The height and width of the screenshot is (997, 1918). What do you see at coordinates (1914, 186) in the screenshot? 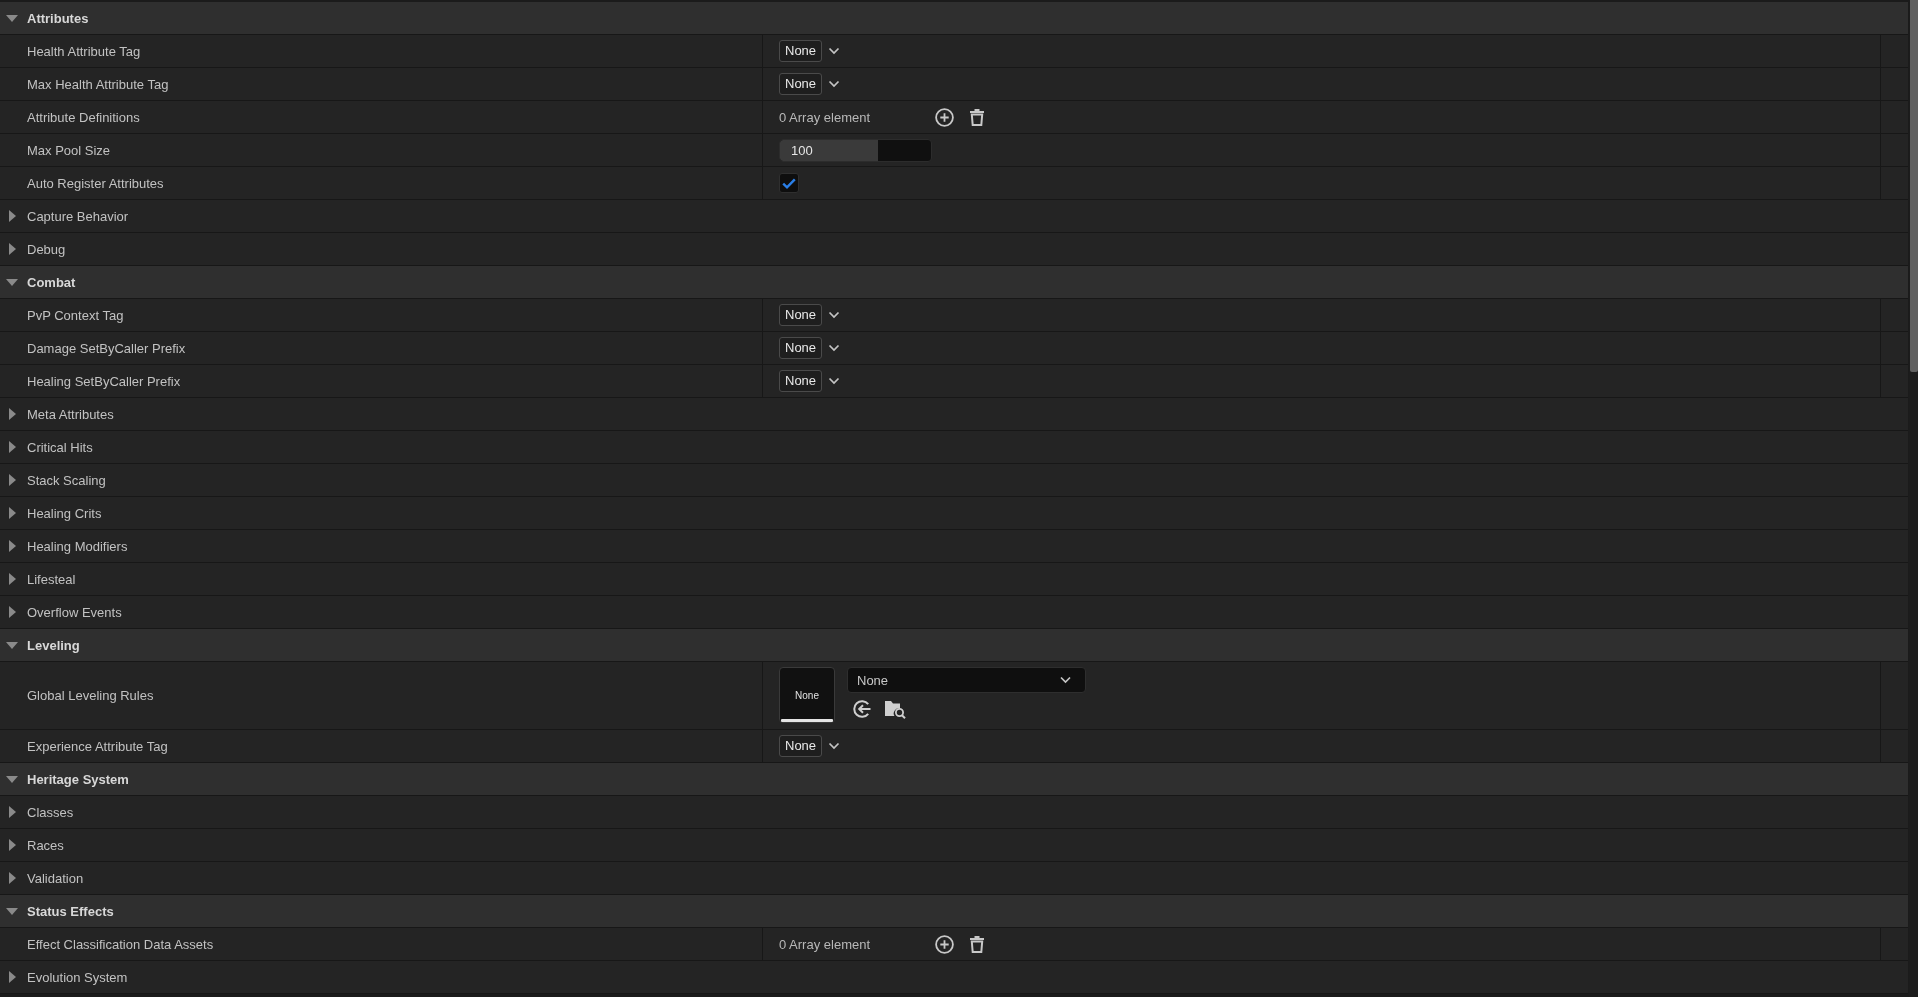
I see `scrollbar-thumb` at bounding box center [1914, 186].